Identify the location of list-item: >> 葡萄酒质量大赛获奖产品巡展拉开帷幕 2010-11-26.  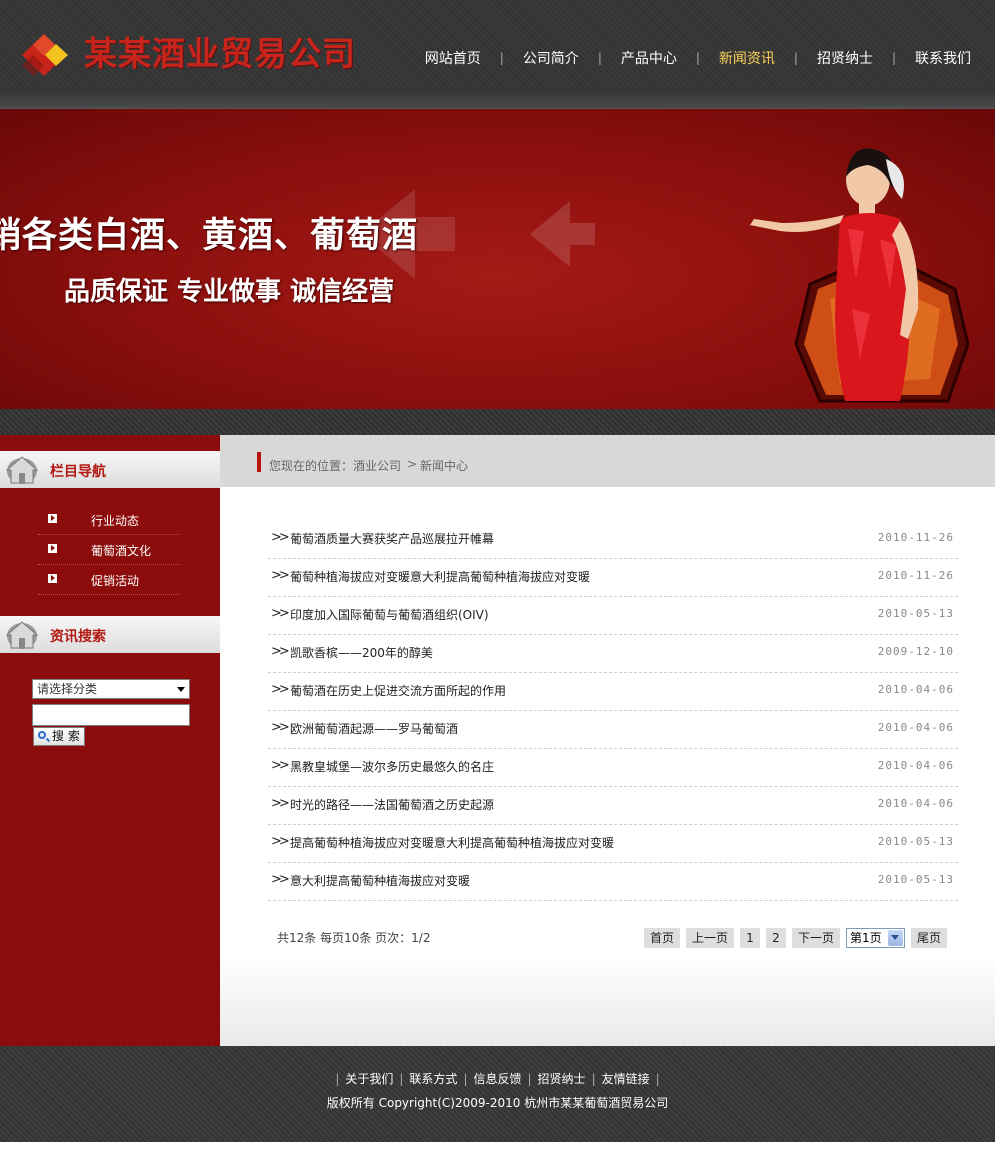
(613, 540).